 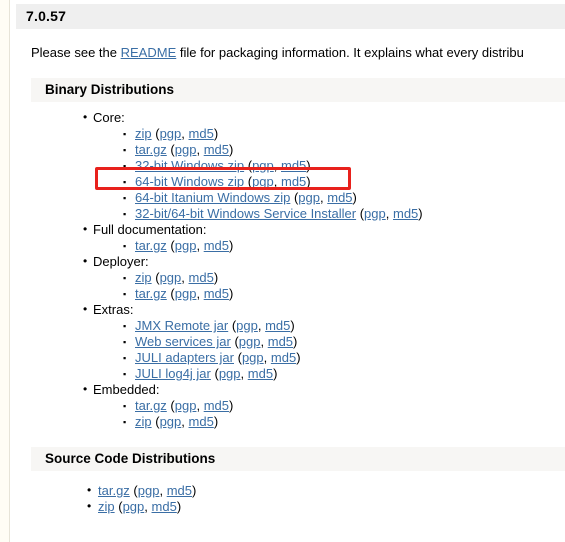 I want to click on distribution-group-label: Embedded:, so click(x=324, y=389).